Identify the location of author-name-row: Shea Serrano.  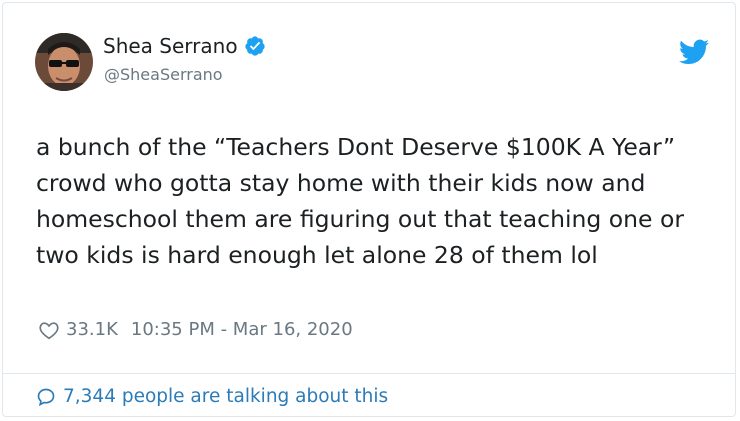
(184, 46).